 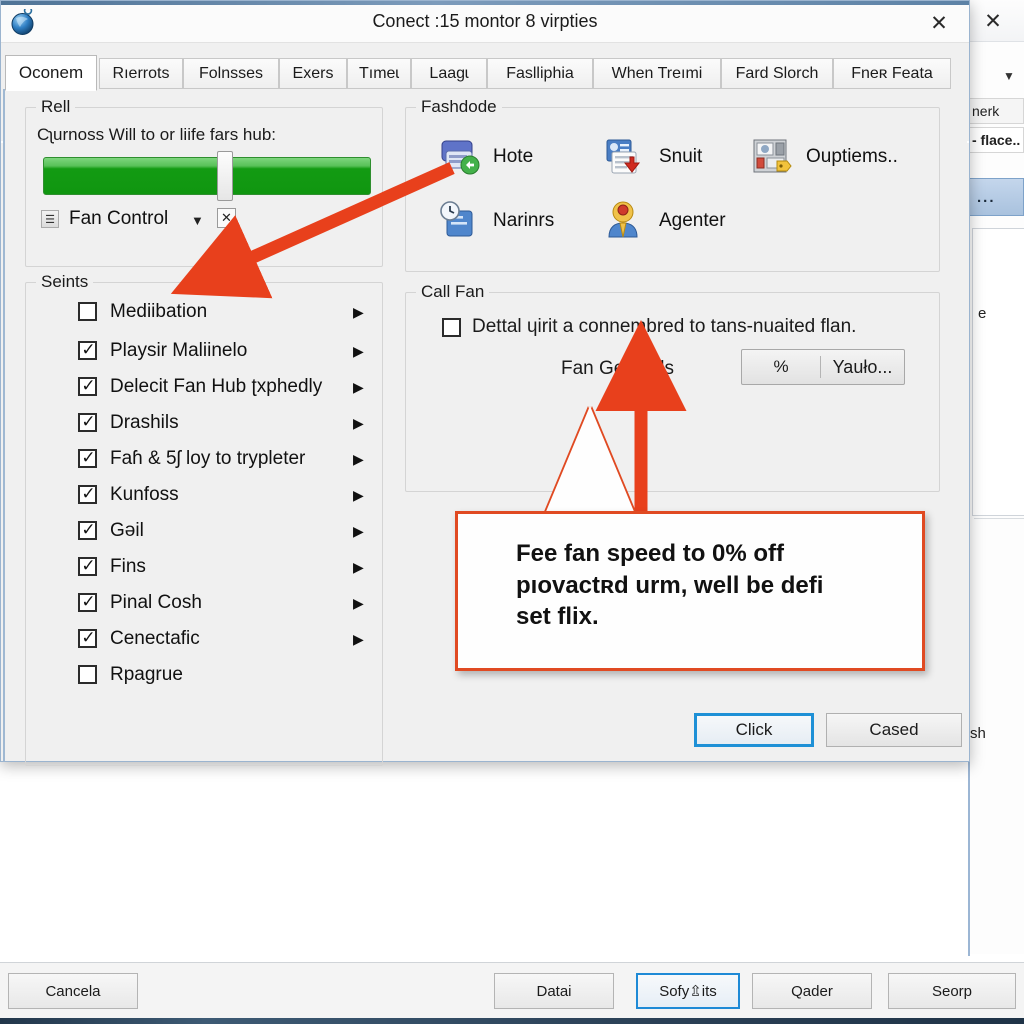 What do you see at coordinates (812, 991) in the screenshot?
I see `background-button-qader: Qader` at bounding box center [812, 991].